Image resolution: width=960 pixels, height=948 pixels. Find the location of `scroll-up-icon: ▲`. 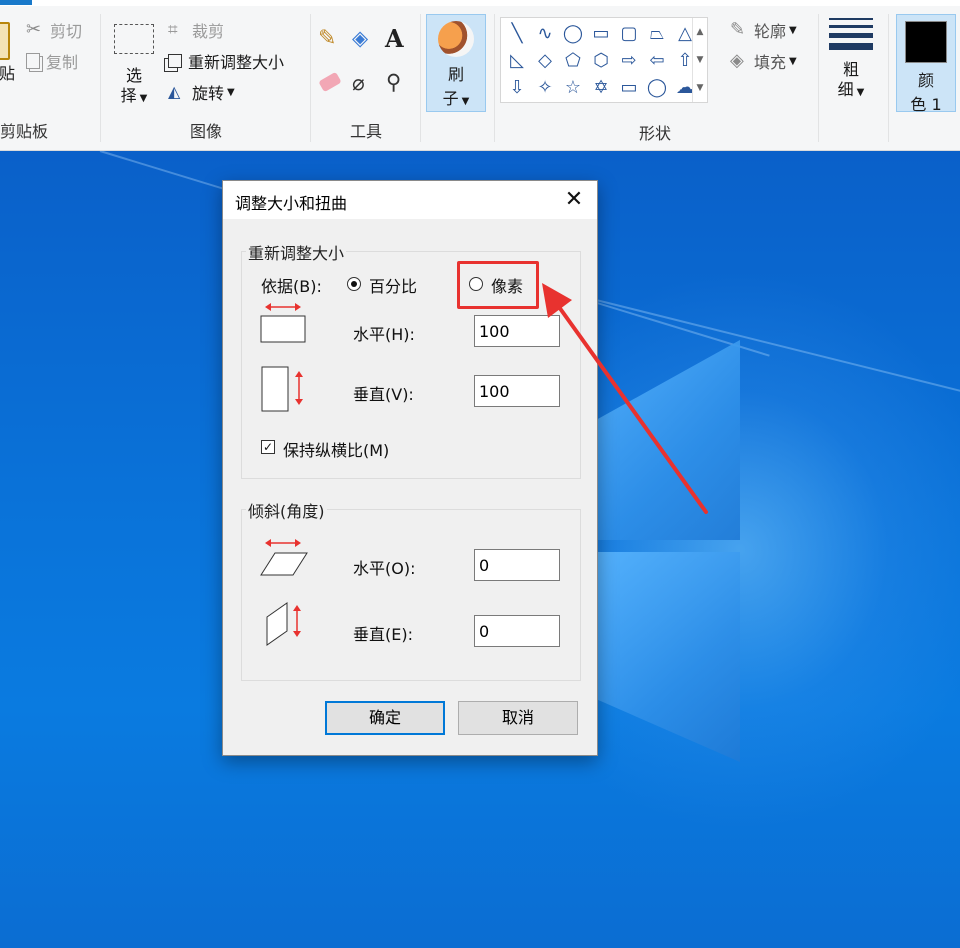

scroll-up-icon: ▲ is located at coordinates (700, 32).